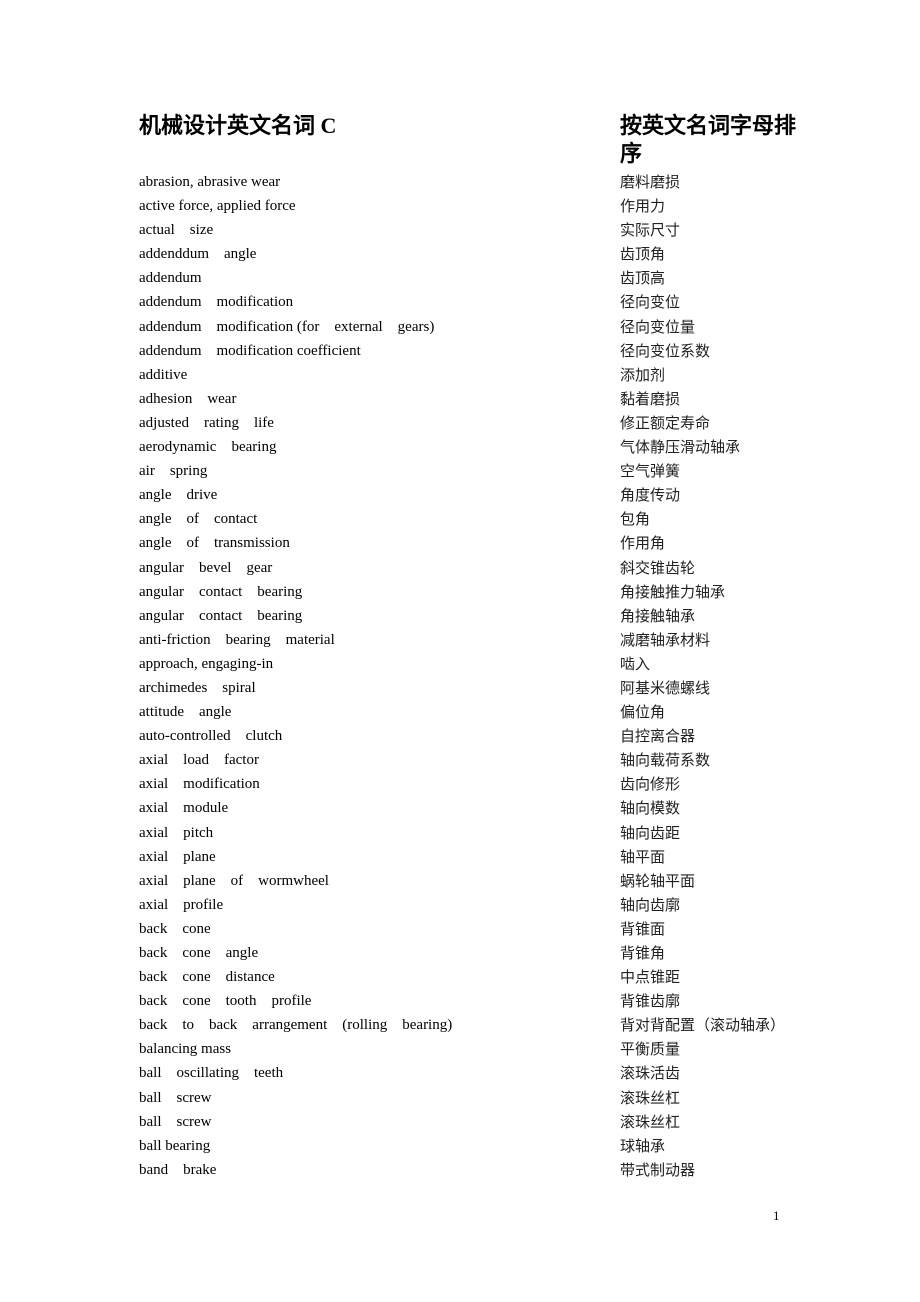  Describe the element at coordinates (184, 808) in the screenshot. I see `english-term: axial module` at that location.